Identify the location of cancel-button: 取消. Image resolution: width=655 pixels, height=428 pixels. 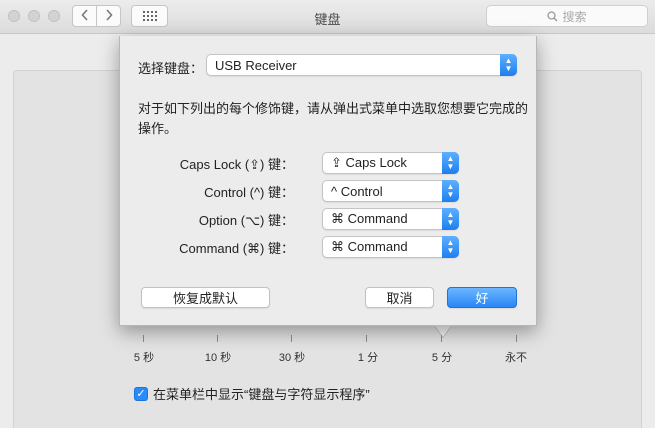
(399, 297).